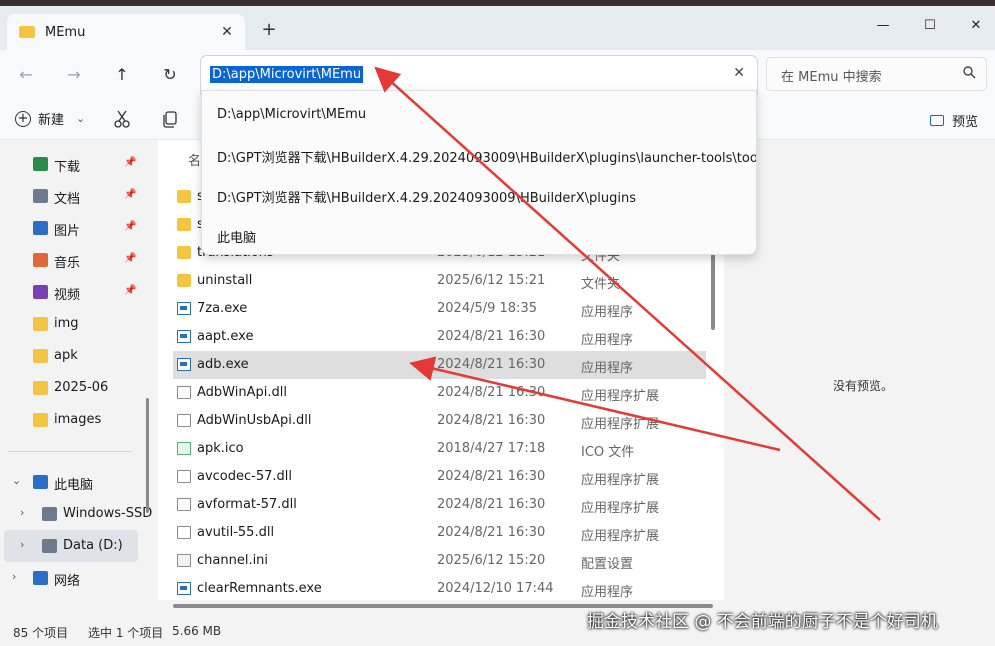  What do you see at coordinates (40, 228) in the screenshot?
I see `picture-icon` at bounding box center [40, 228].